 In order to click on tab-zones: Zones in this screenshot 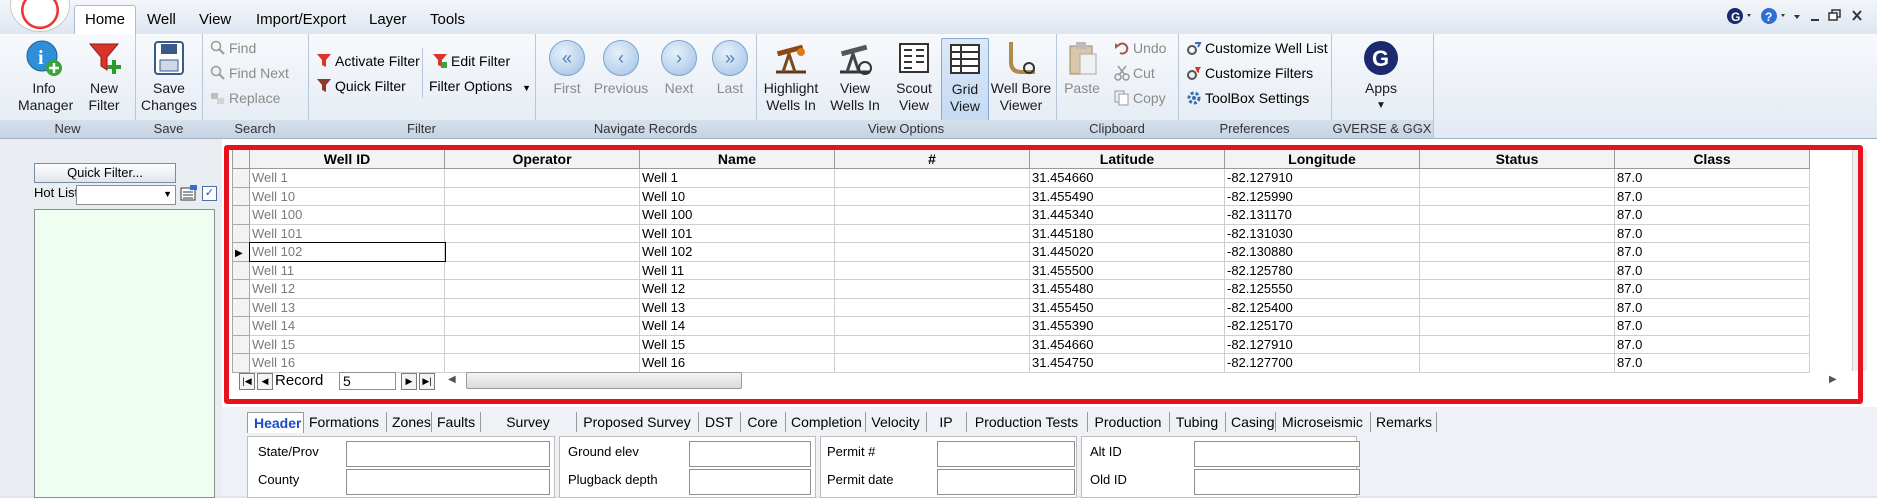, I will do `click(409, 422)`.